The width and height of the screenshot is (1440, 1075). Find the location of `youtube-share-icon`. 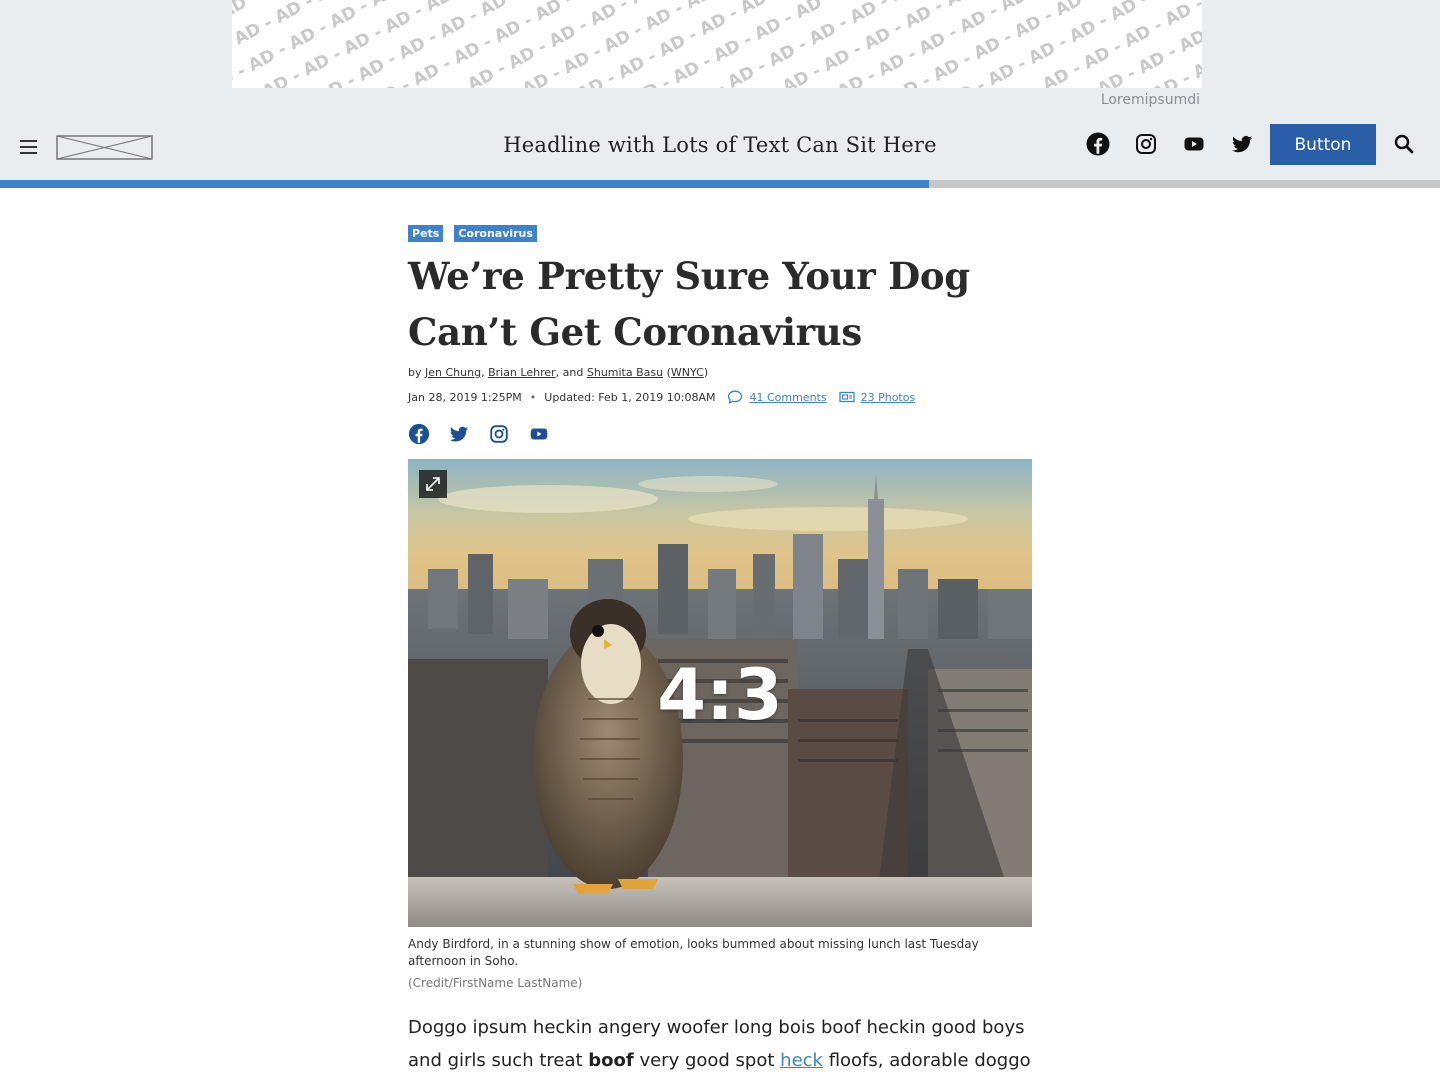

youtube-share-icon is located at coordinates (539, 434).